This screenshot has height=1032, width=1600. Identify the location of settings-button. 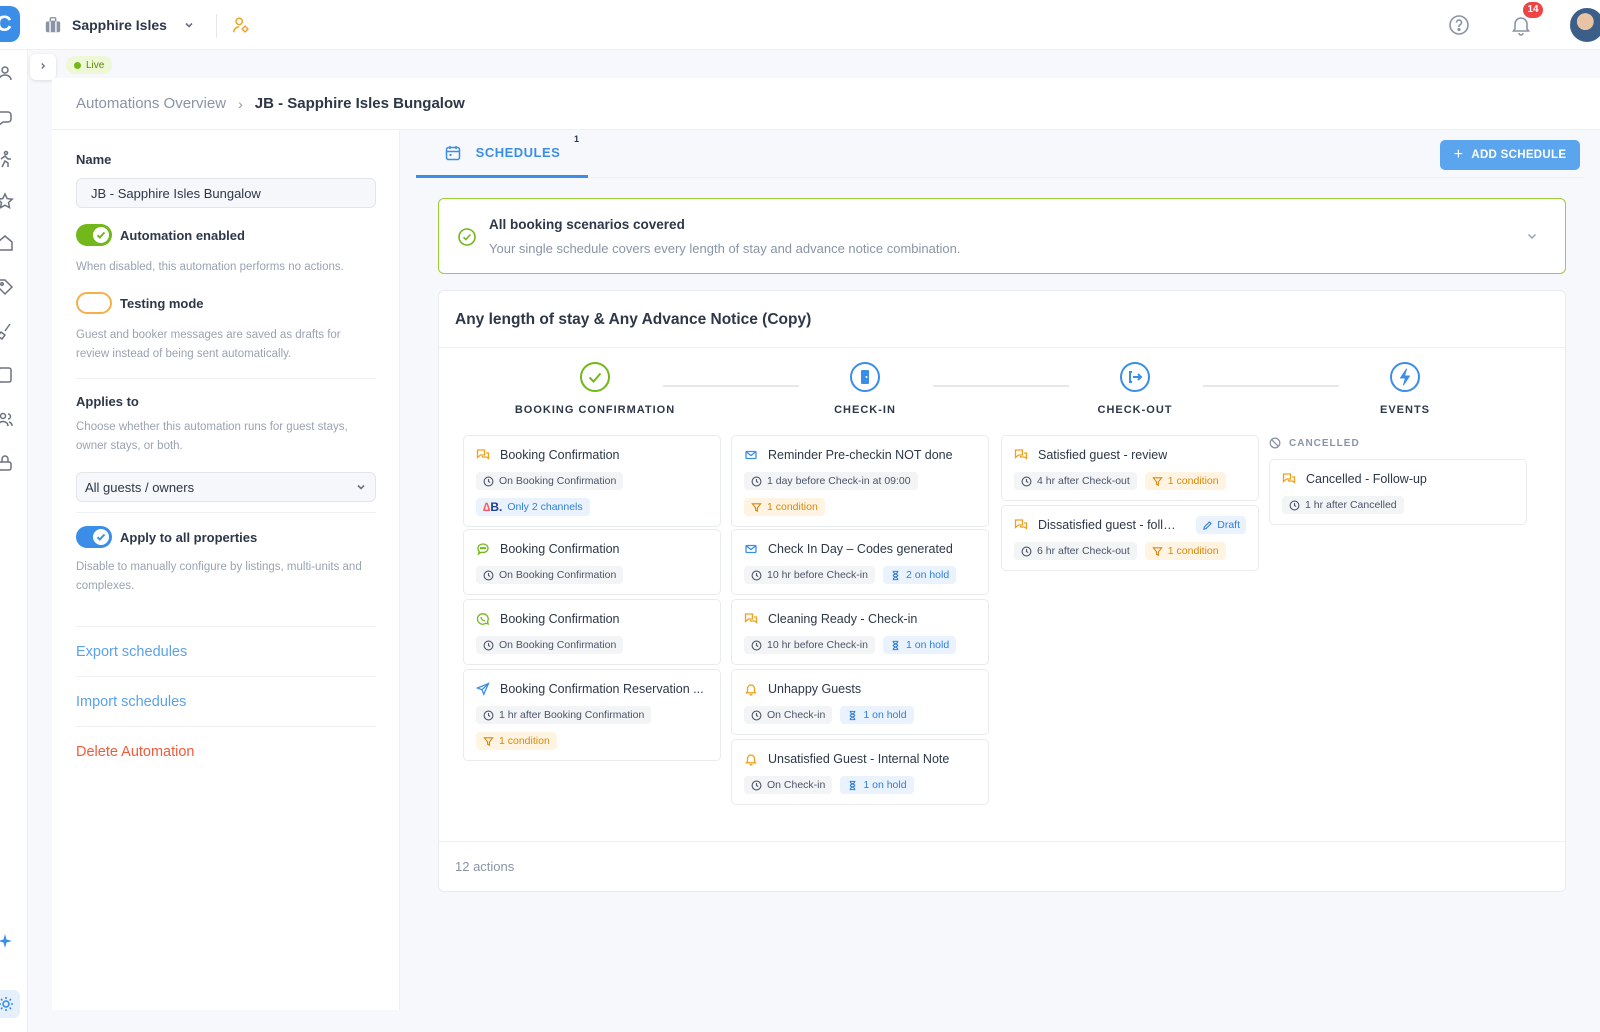
(10, 1004).